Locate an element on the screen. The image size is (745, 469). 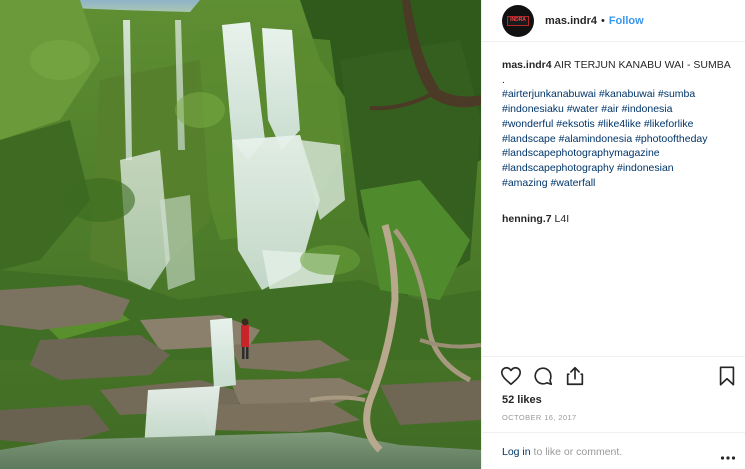
heart-icon is located at coordinates (511, 376).